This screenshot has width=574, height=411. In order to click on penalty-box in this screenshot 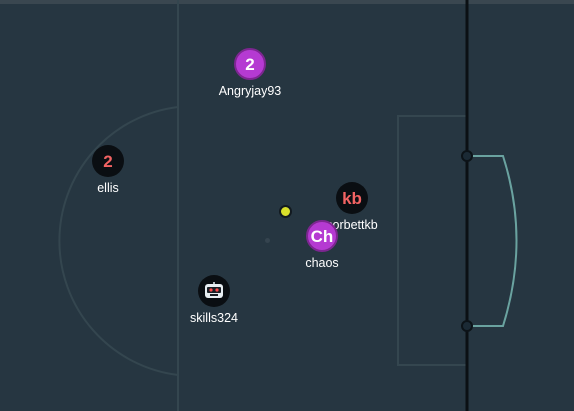, I will do `click(432, 240)`.